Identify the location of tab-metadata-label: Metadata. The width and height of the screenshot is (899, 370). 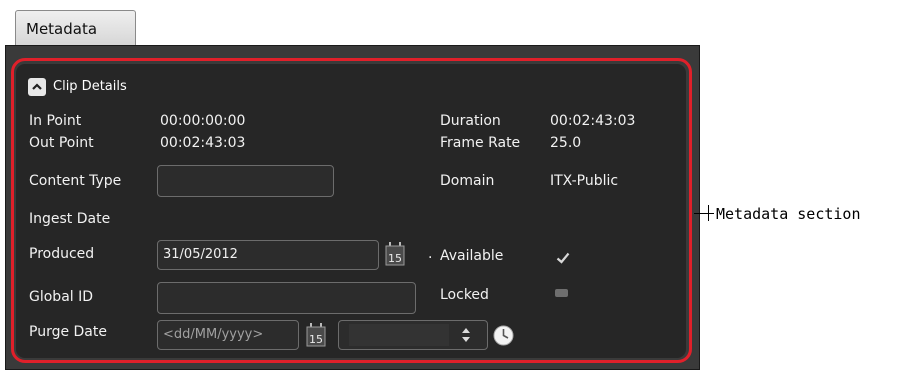
(62, 29).